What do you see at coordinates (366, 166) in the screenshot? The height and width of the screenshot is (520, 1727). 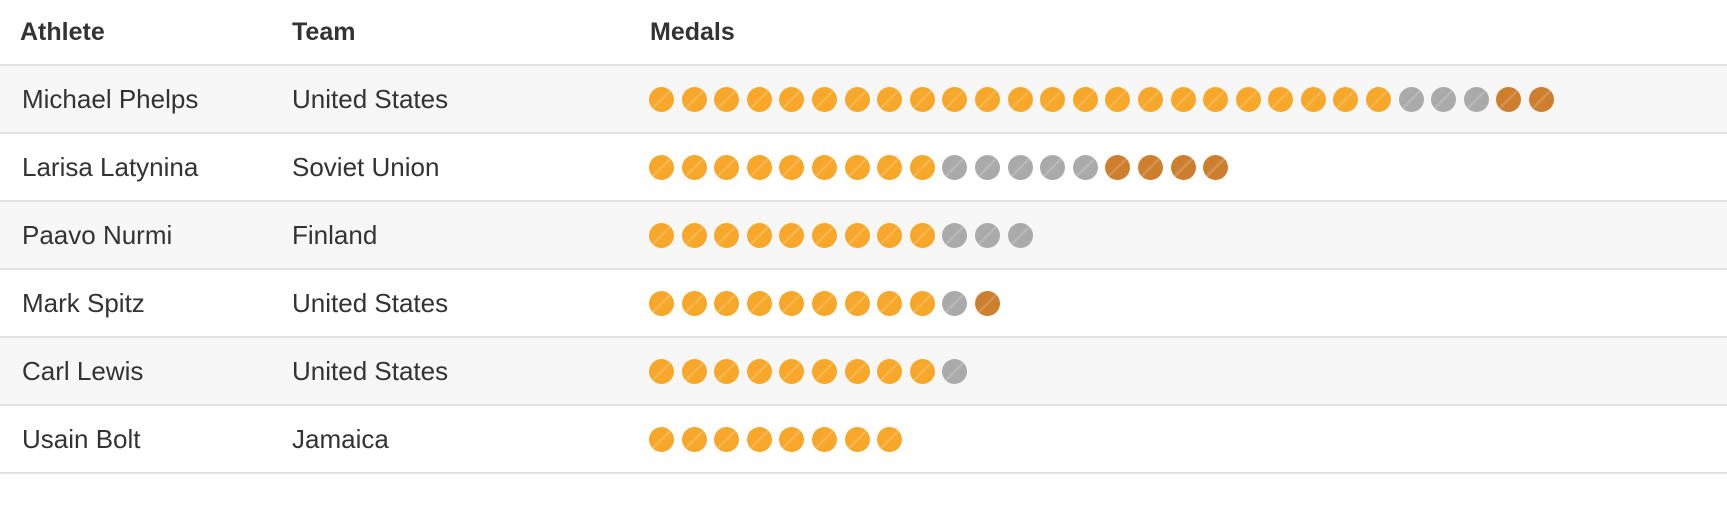 I see `team-name: Soviet Union` at bounding box center [366, 166].